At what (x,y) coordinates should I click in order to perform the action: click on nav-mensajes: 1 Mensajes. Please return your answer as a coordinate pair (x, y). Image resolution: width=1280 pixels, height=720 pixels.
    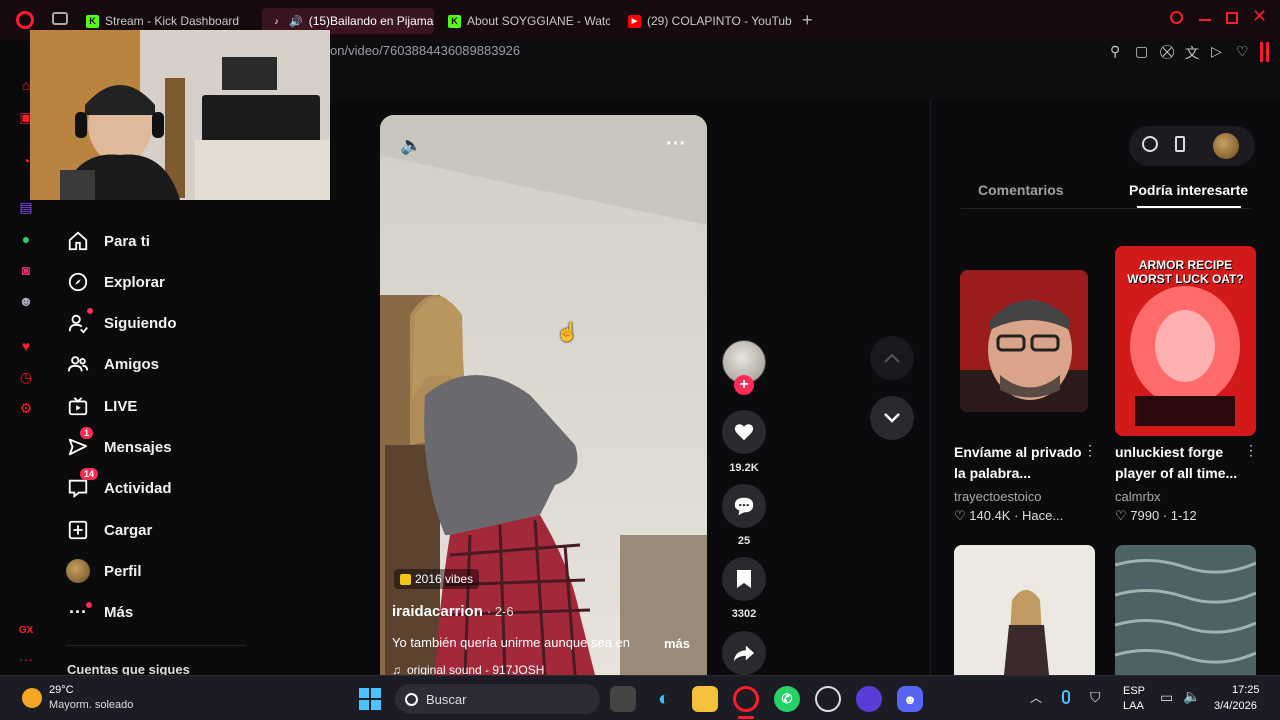
    Looking at the image, I should click on (119, 444).